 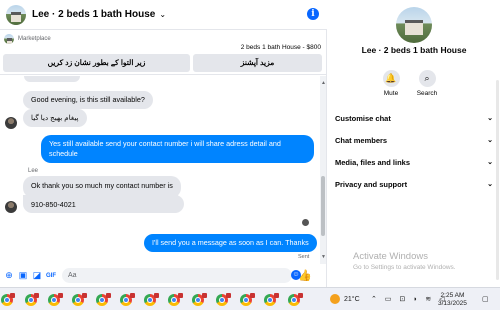 What do you see at coordinates (9, 275) in the screenshot?
I see `plus-icon: ⊕` at bounding box center [9, 275].